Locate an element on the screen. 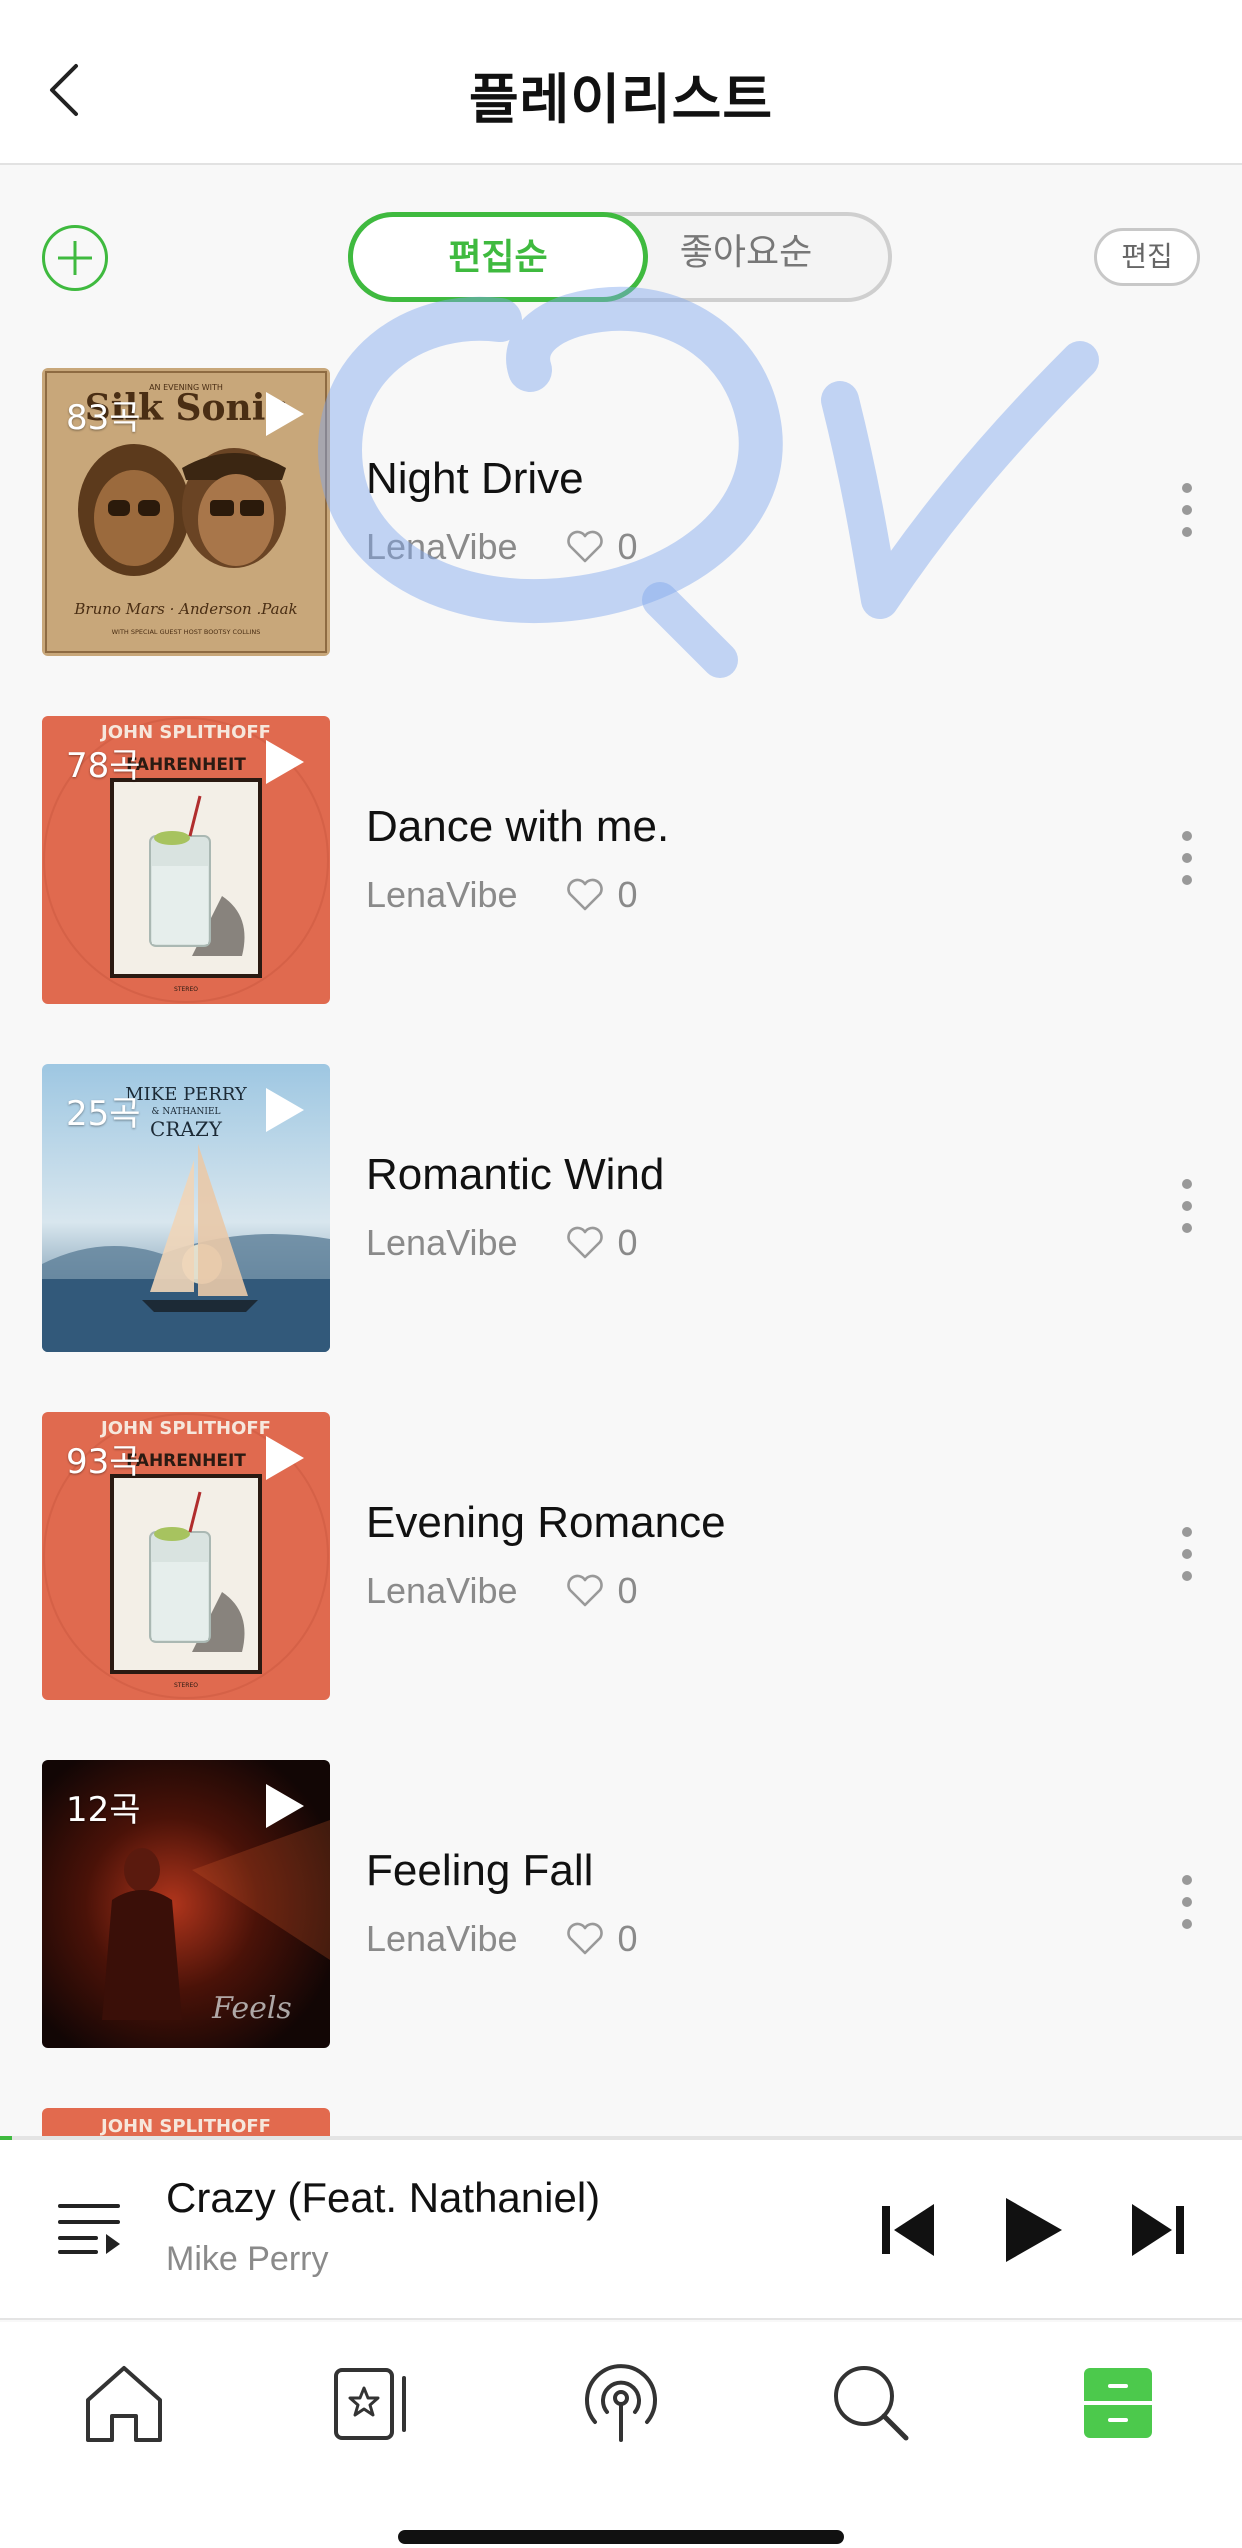 Image resolution: width=1242 pixels, height=2548 pixels. edit-button: 편집 is located at coordinates (1147, 257).